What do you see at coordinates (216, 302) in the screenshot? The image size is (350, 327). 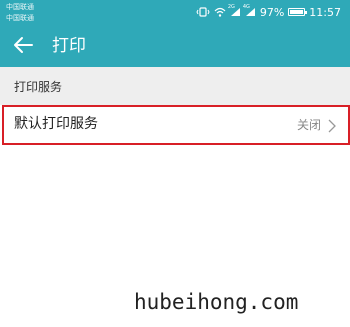 I see `watermark: hubeihong.com` at bounding box center [216, 302].